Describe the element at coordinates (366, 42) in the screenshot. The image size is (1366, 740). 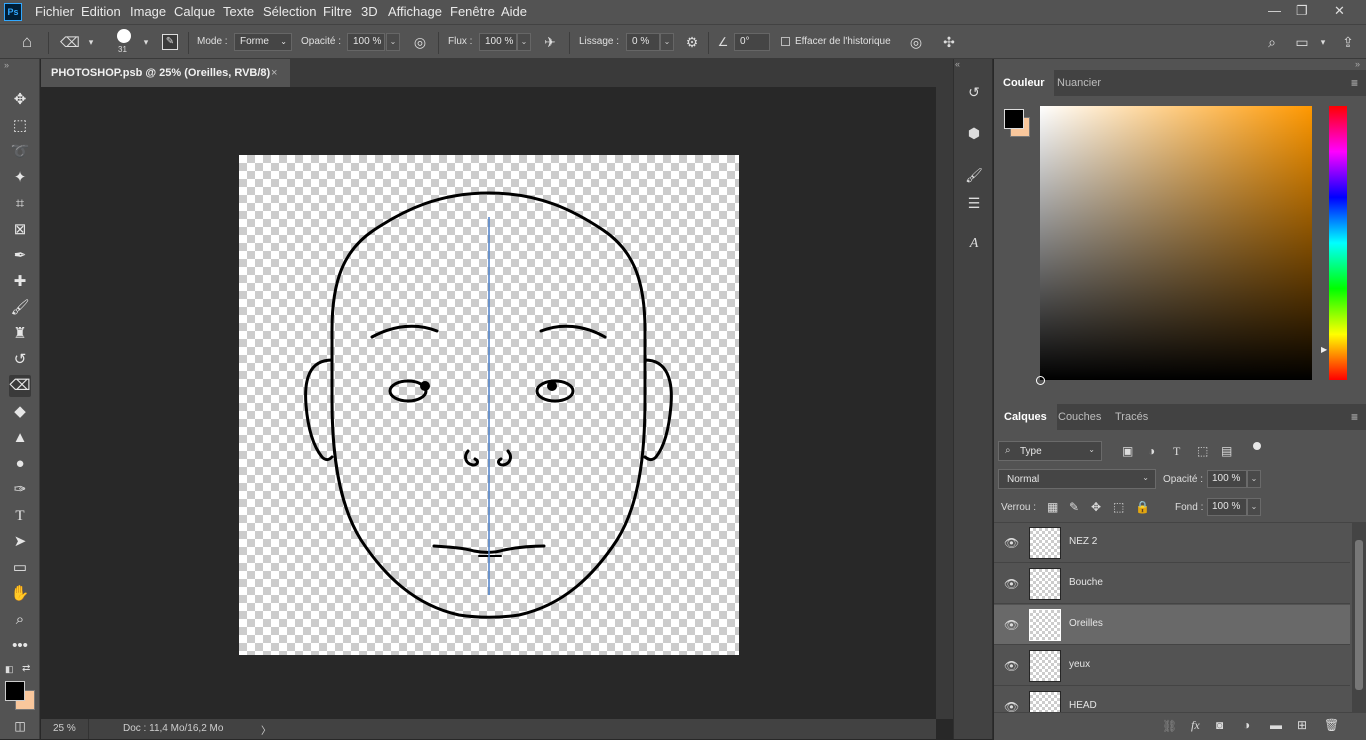
I see `opacity-input: 100 %` at that location.